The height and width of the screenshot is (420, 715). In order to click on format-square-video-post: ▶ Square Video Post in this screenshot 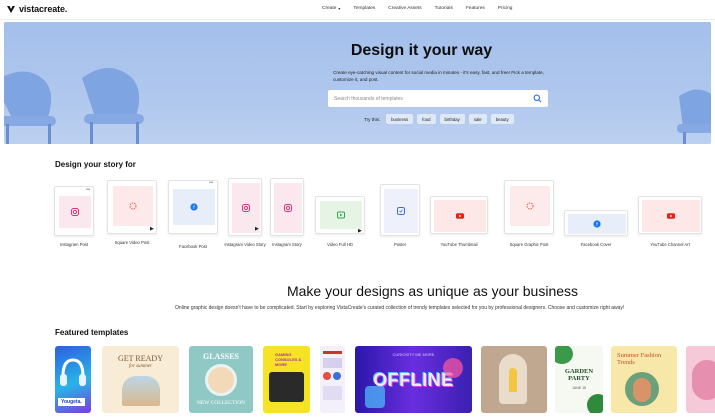, I will do `click(132, 218)`.